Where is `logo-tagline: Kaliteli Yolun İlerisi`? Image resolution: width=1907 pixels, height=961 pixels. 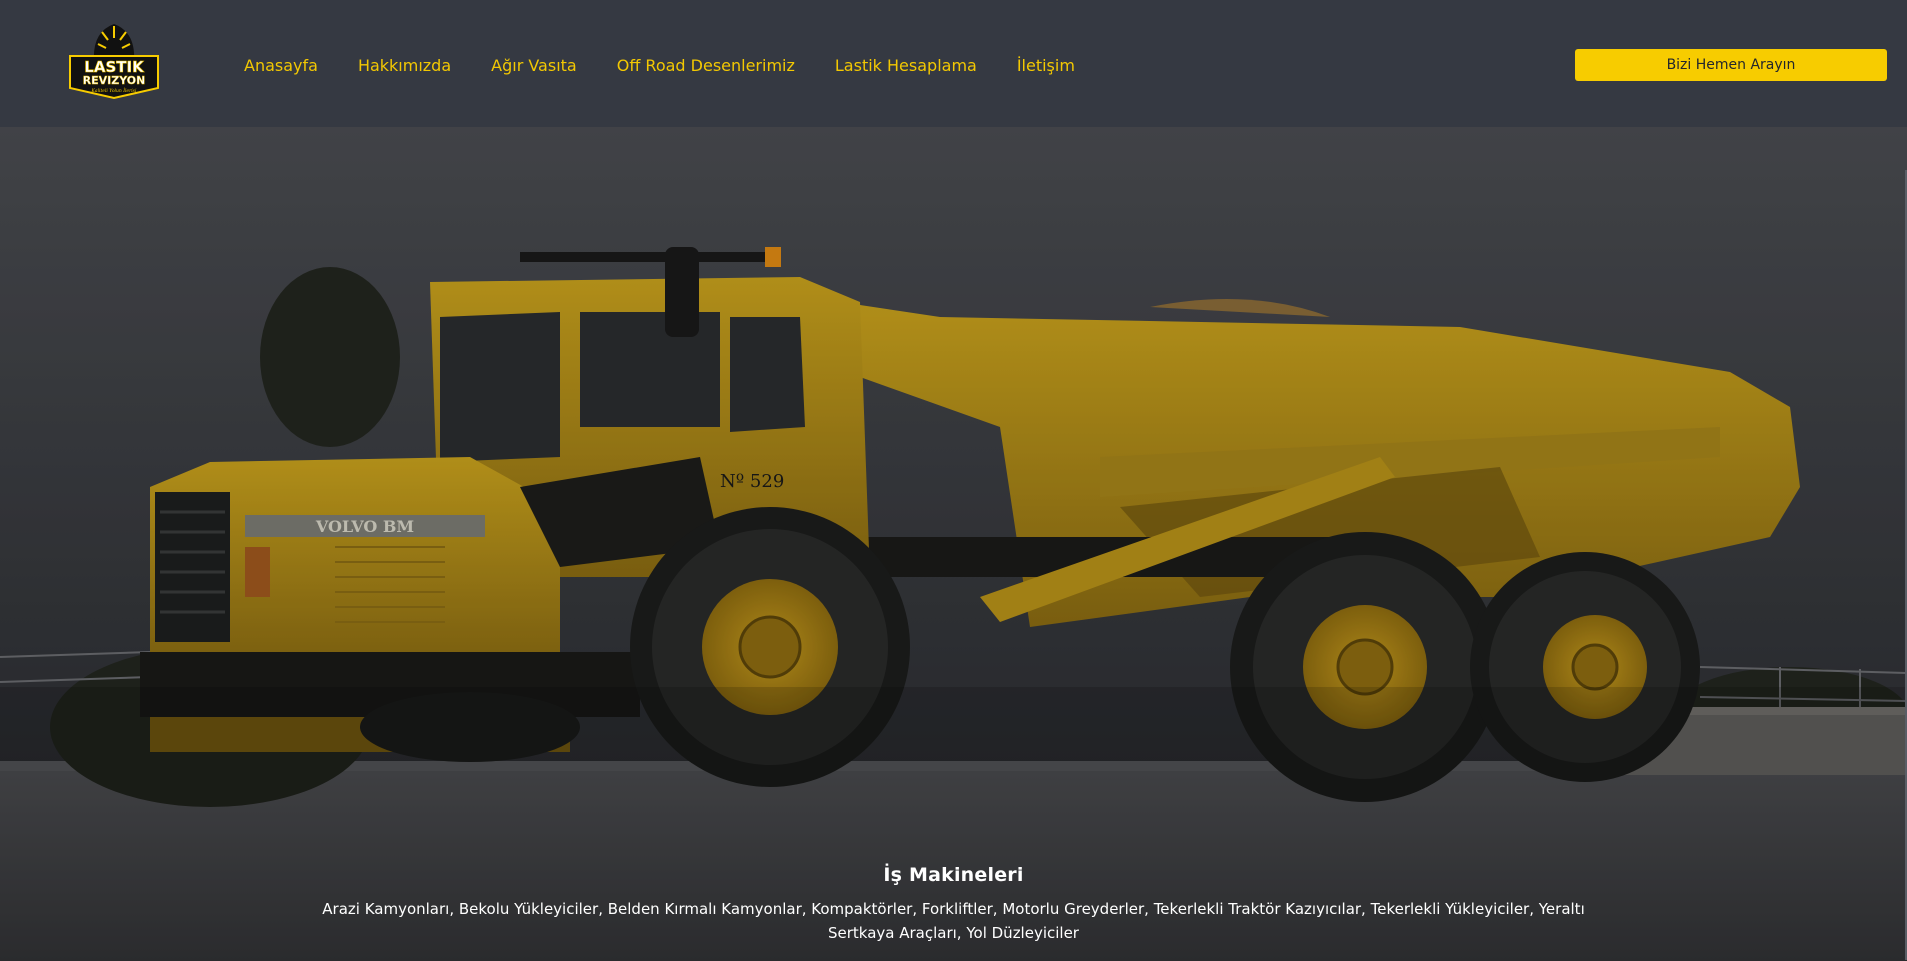
logo-tagline: Kaliteli Yolun İlerisi is located at coordinates (114, 90).